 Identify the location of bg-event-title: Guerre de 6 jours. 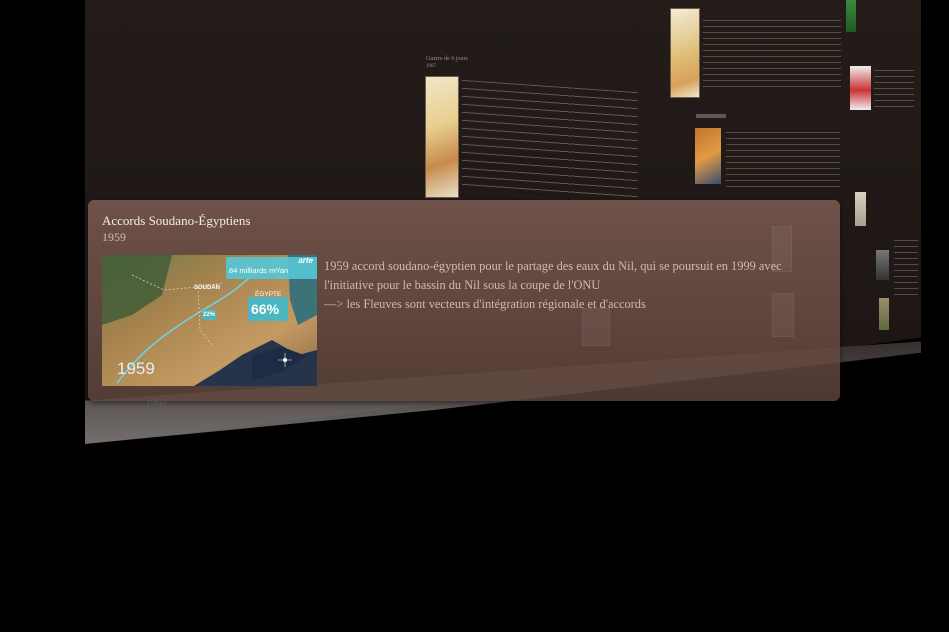
(447, 59).